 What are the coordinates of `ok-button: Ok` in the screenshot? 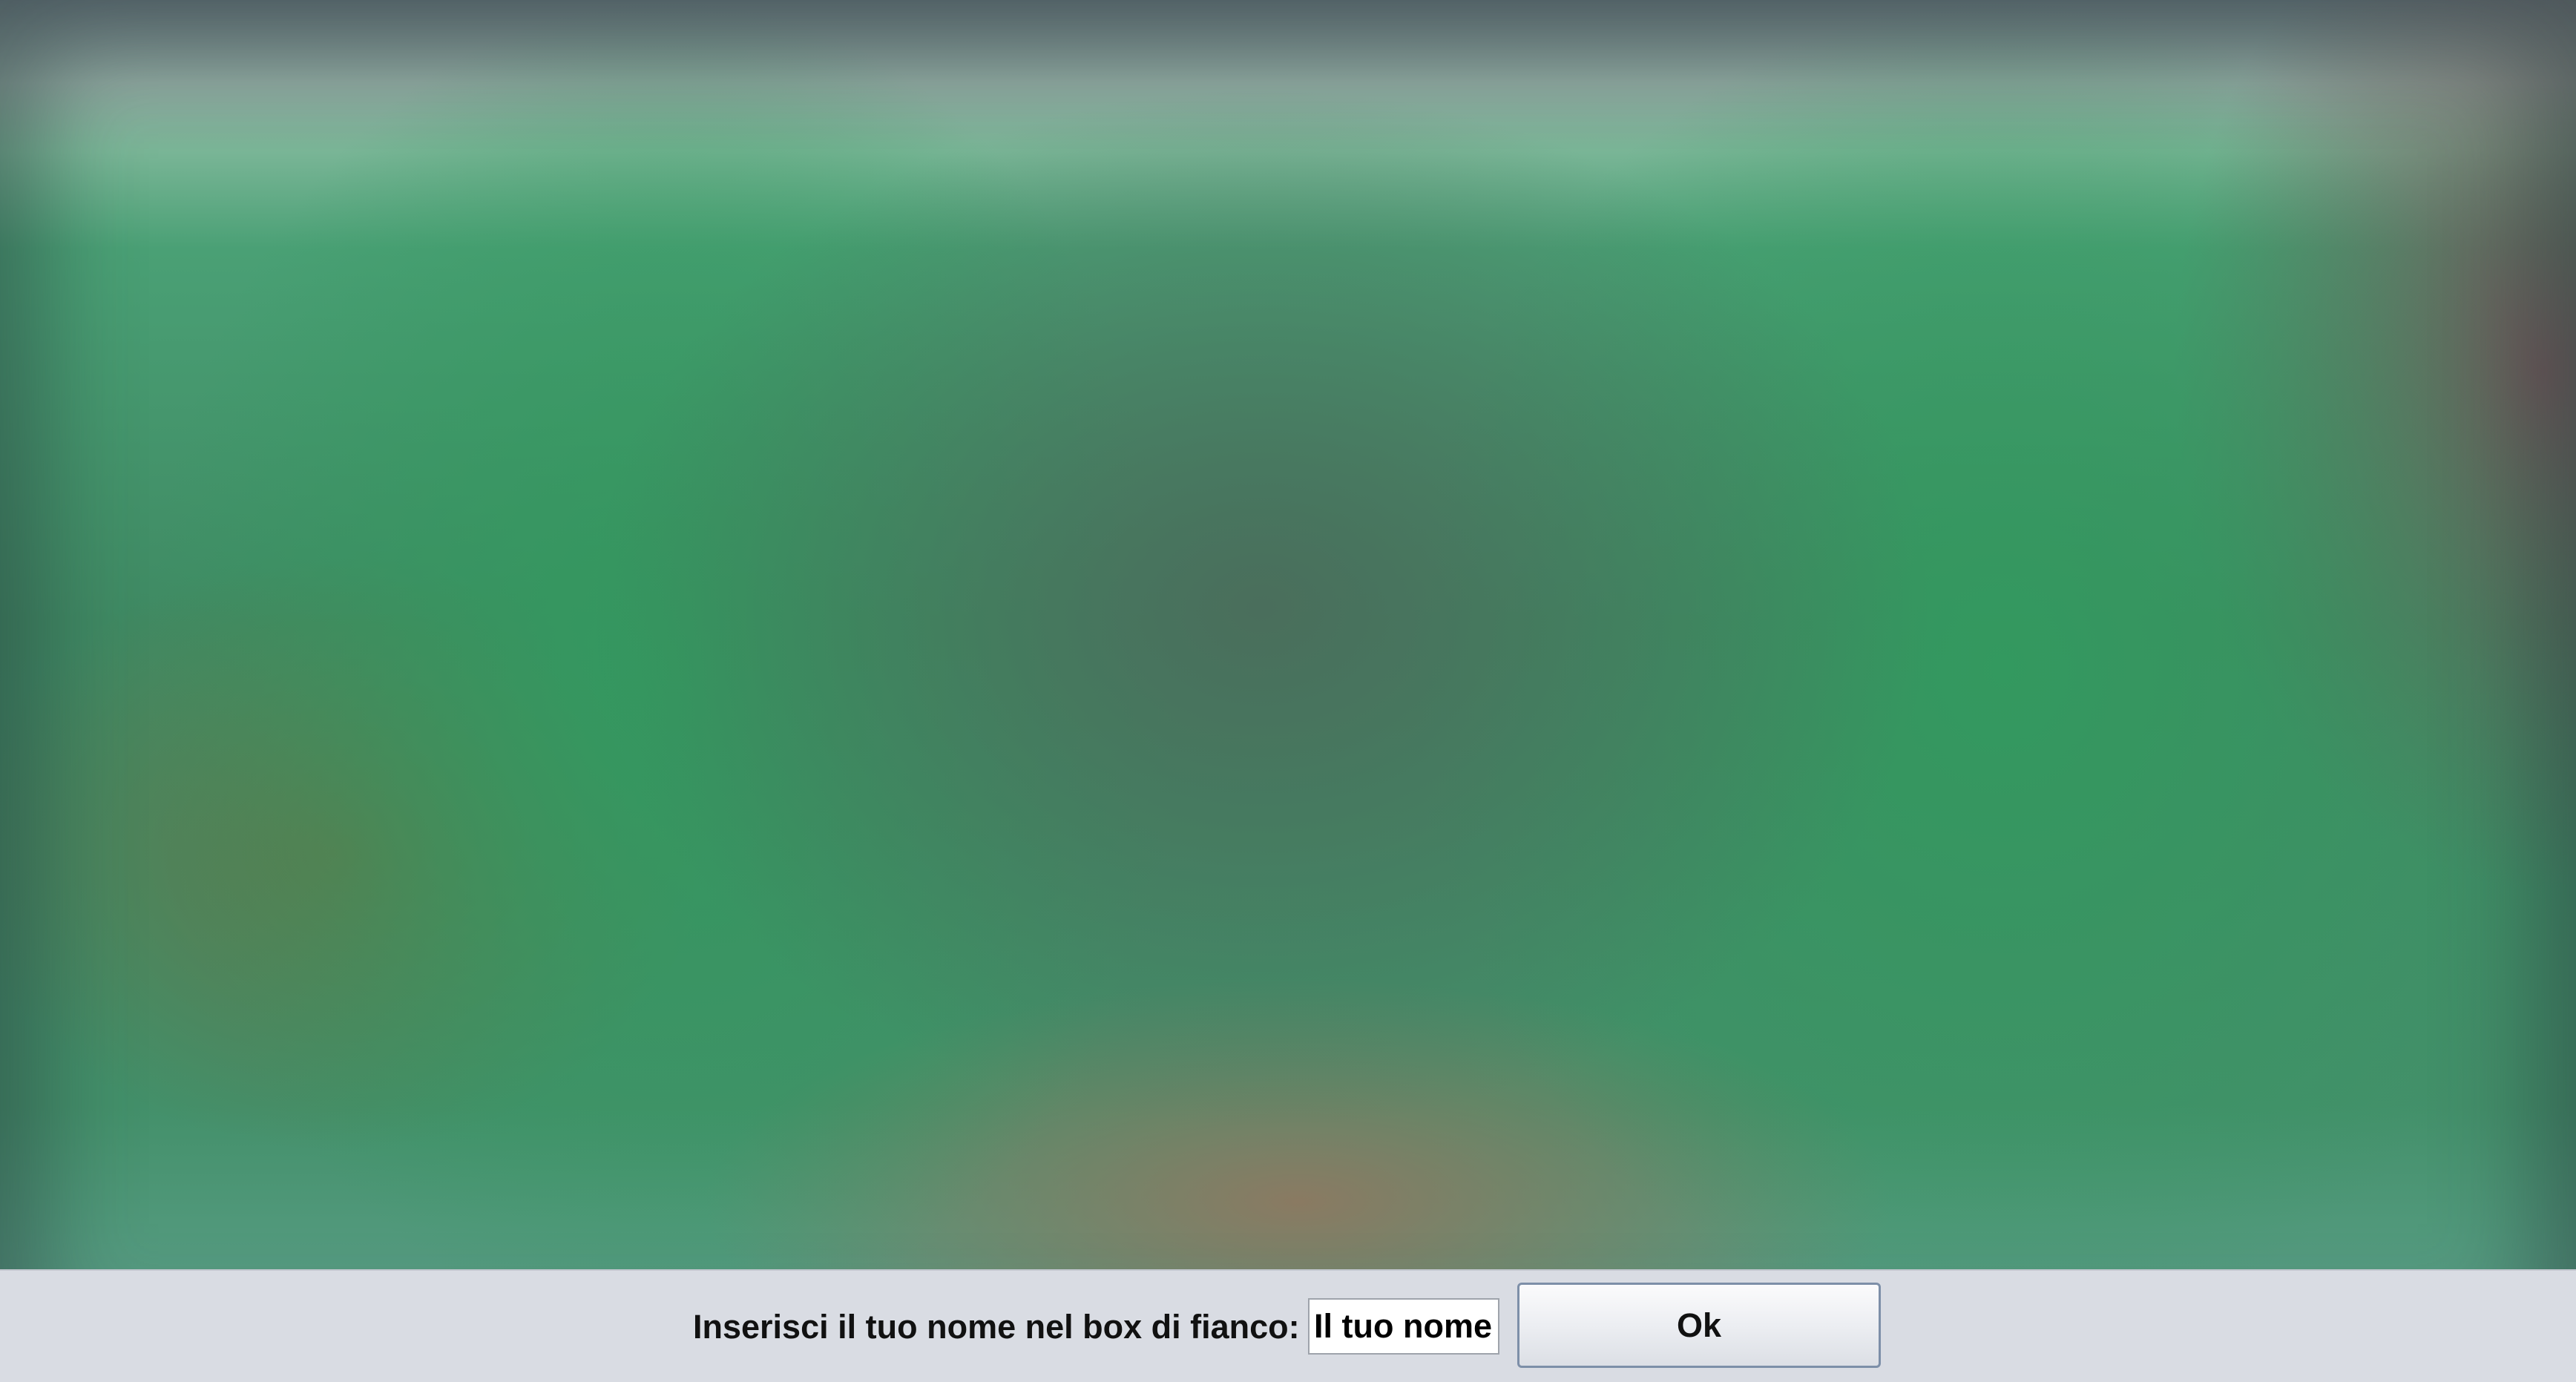 It's located at (1699, 1325).